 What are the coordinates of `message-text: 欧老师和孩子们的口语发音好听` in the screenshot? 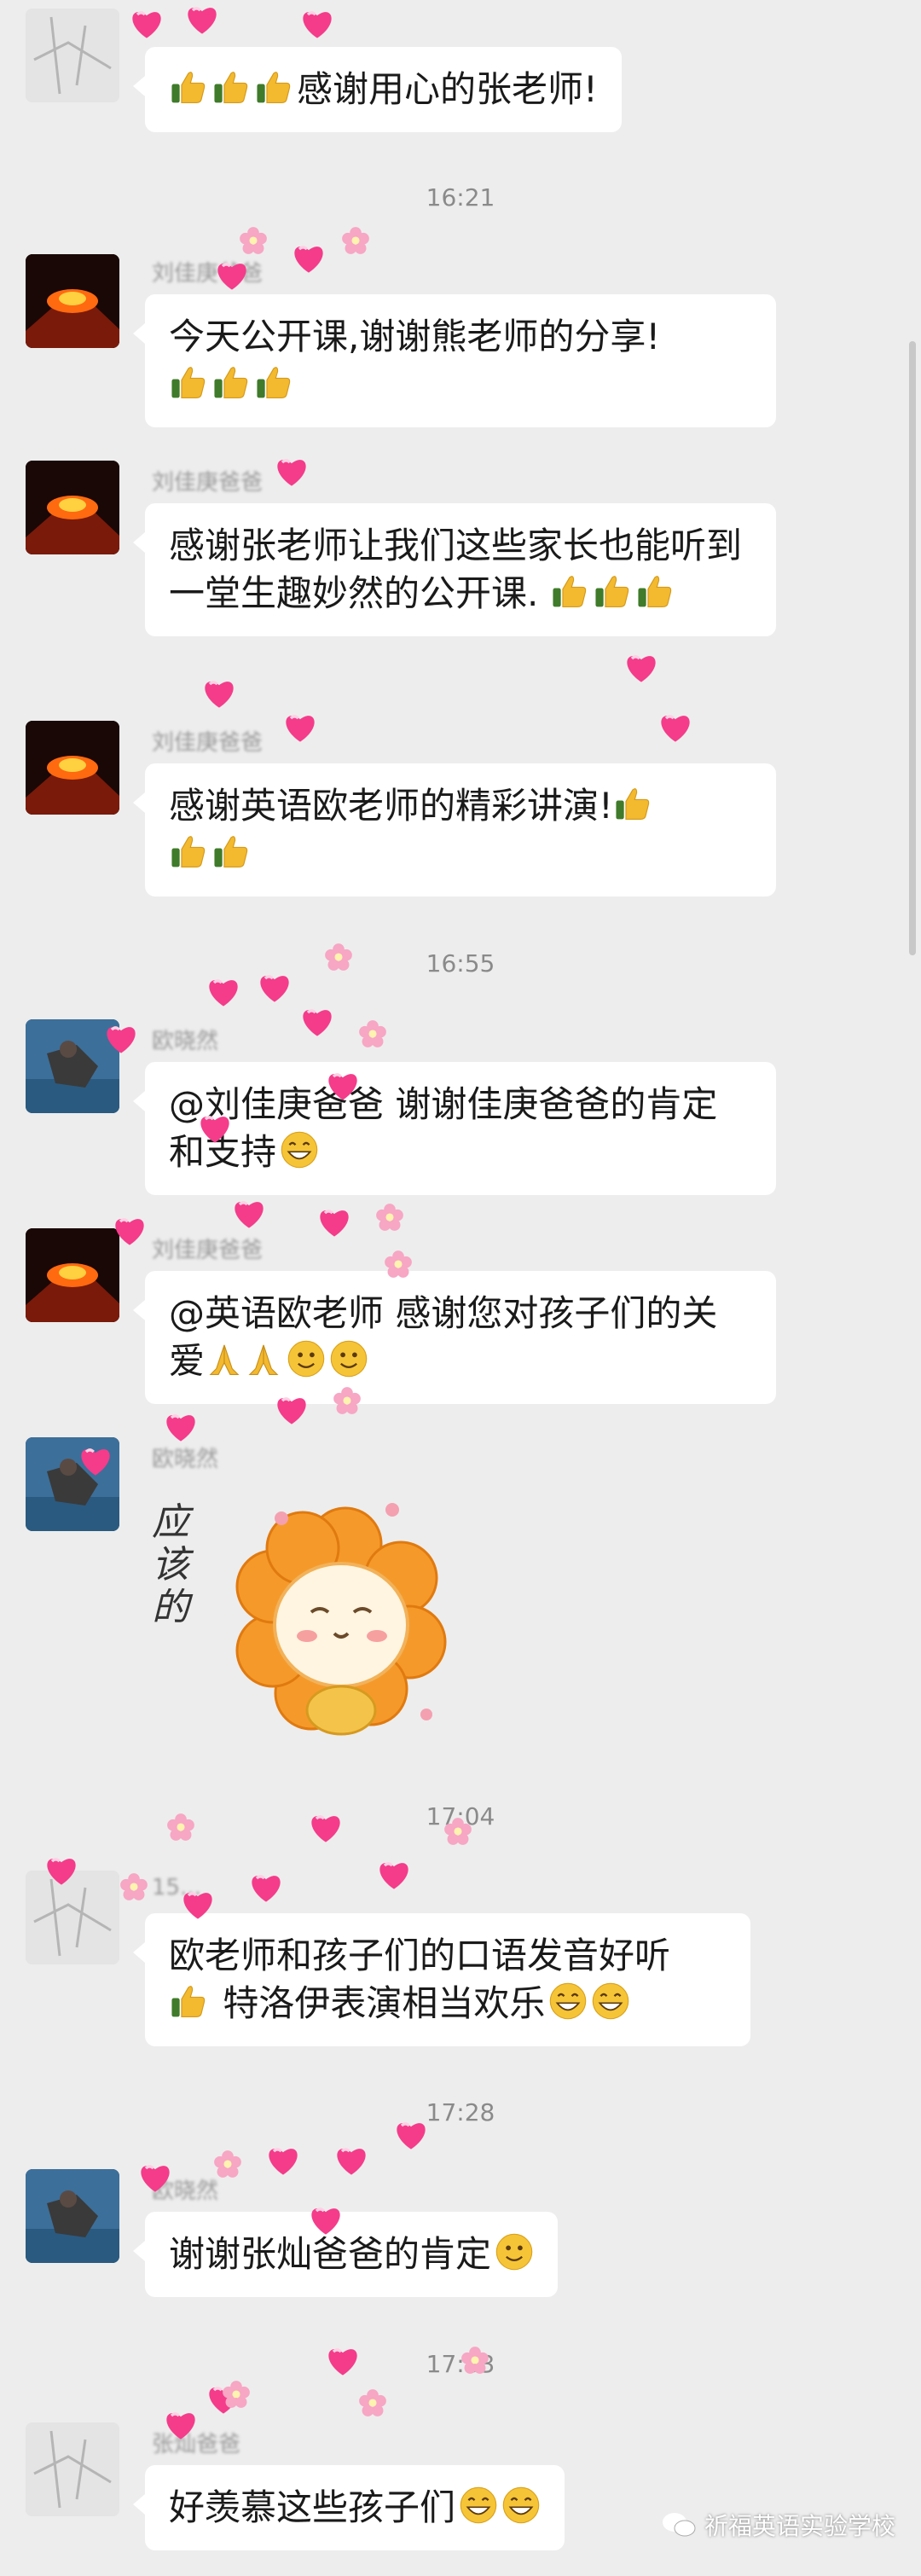 It's located at (420, 1955).